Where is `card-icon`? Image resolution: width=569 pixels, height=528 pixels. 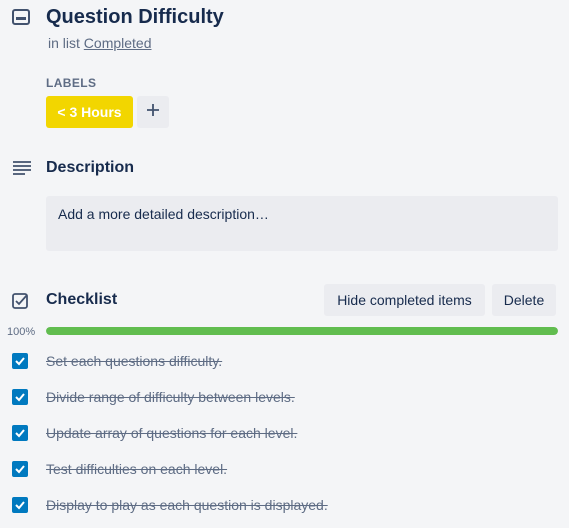 card-icon is located at coordinates (21, 17).